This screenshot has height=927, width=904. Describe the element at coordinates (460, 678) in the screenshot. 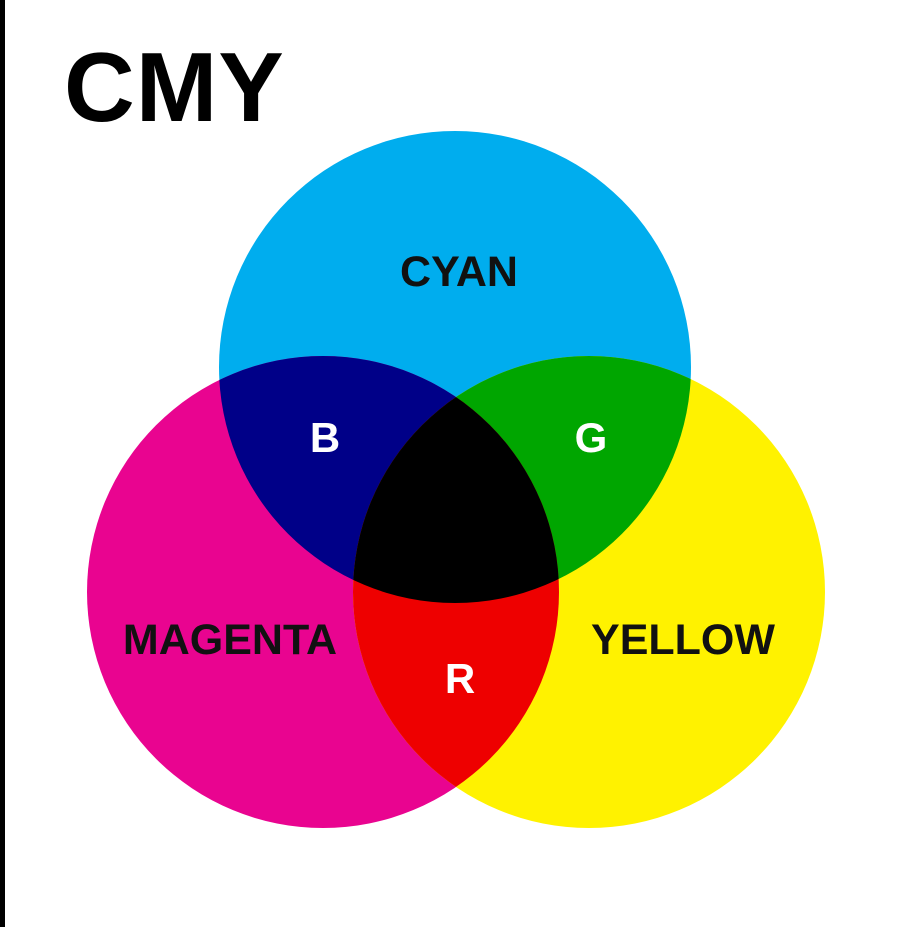

I see `red-overlap-label: R` at that location.